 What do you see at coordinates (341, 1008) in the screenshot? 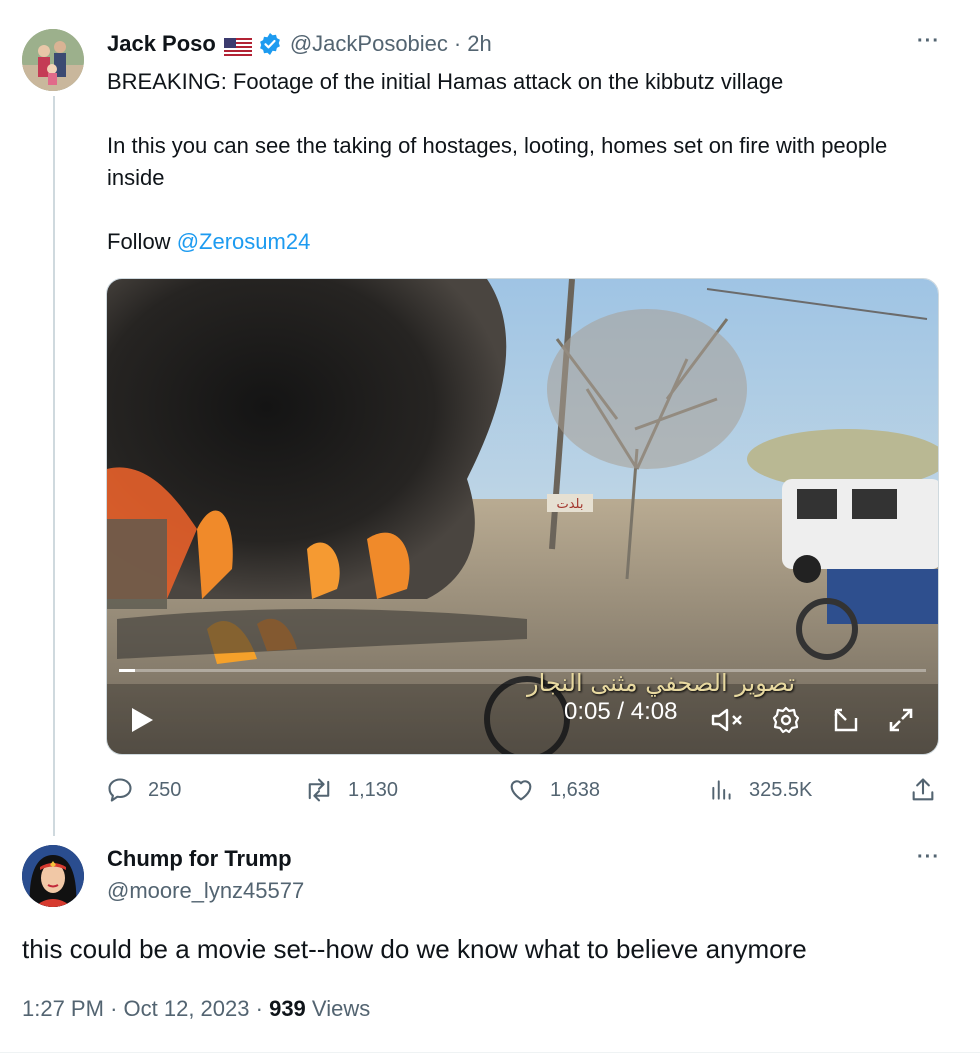
I see `reply-views-label: Views` at bounding box center [341, 1008].